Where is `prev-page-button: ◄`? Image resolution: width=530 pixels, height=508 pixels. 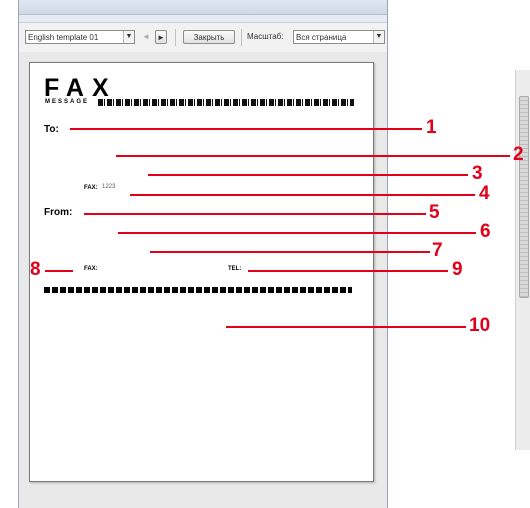
prev-page-button: ◄ is located at coordinates (146, 37).